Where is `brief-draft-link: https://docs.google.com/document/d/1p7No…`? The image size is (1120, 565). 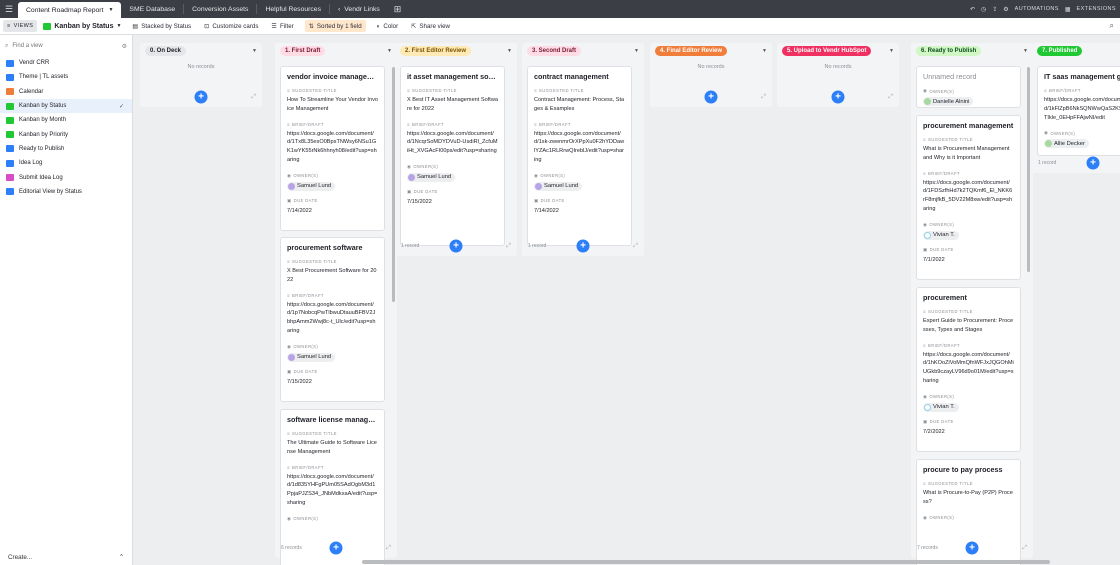 brief-draft-link: https://docs.google.com/document/d/1p7No… is located at coordinates (332, 318).